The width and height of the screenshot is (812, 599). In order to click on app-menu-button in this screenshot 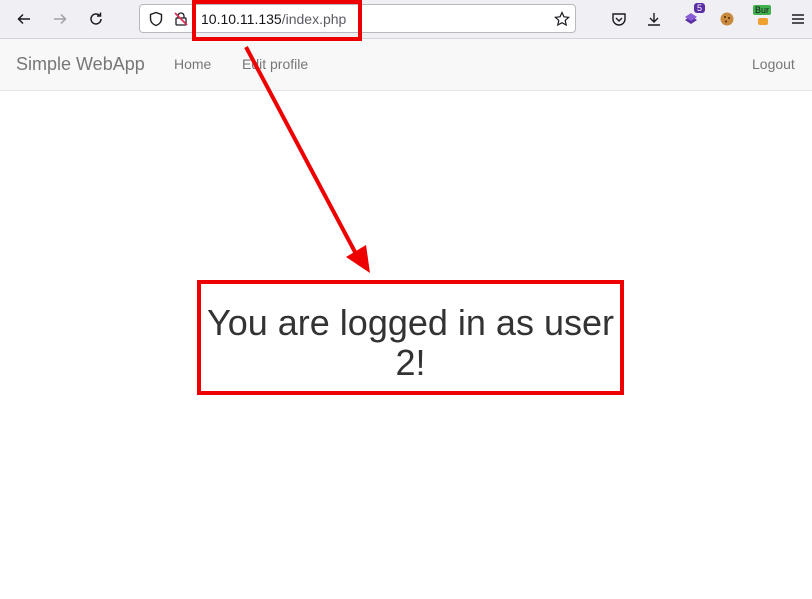, I will do `click(798, 19)`.